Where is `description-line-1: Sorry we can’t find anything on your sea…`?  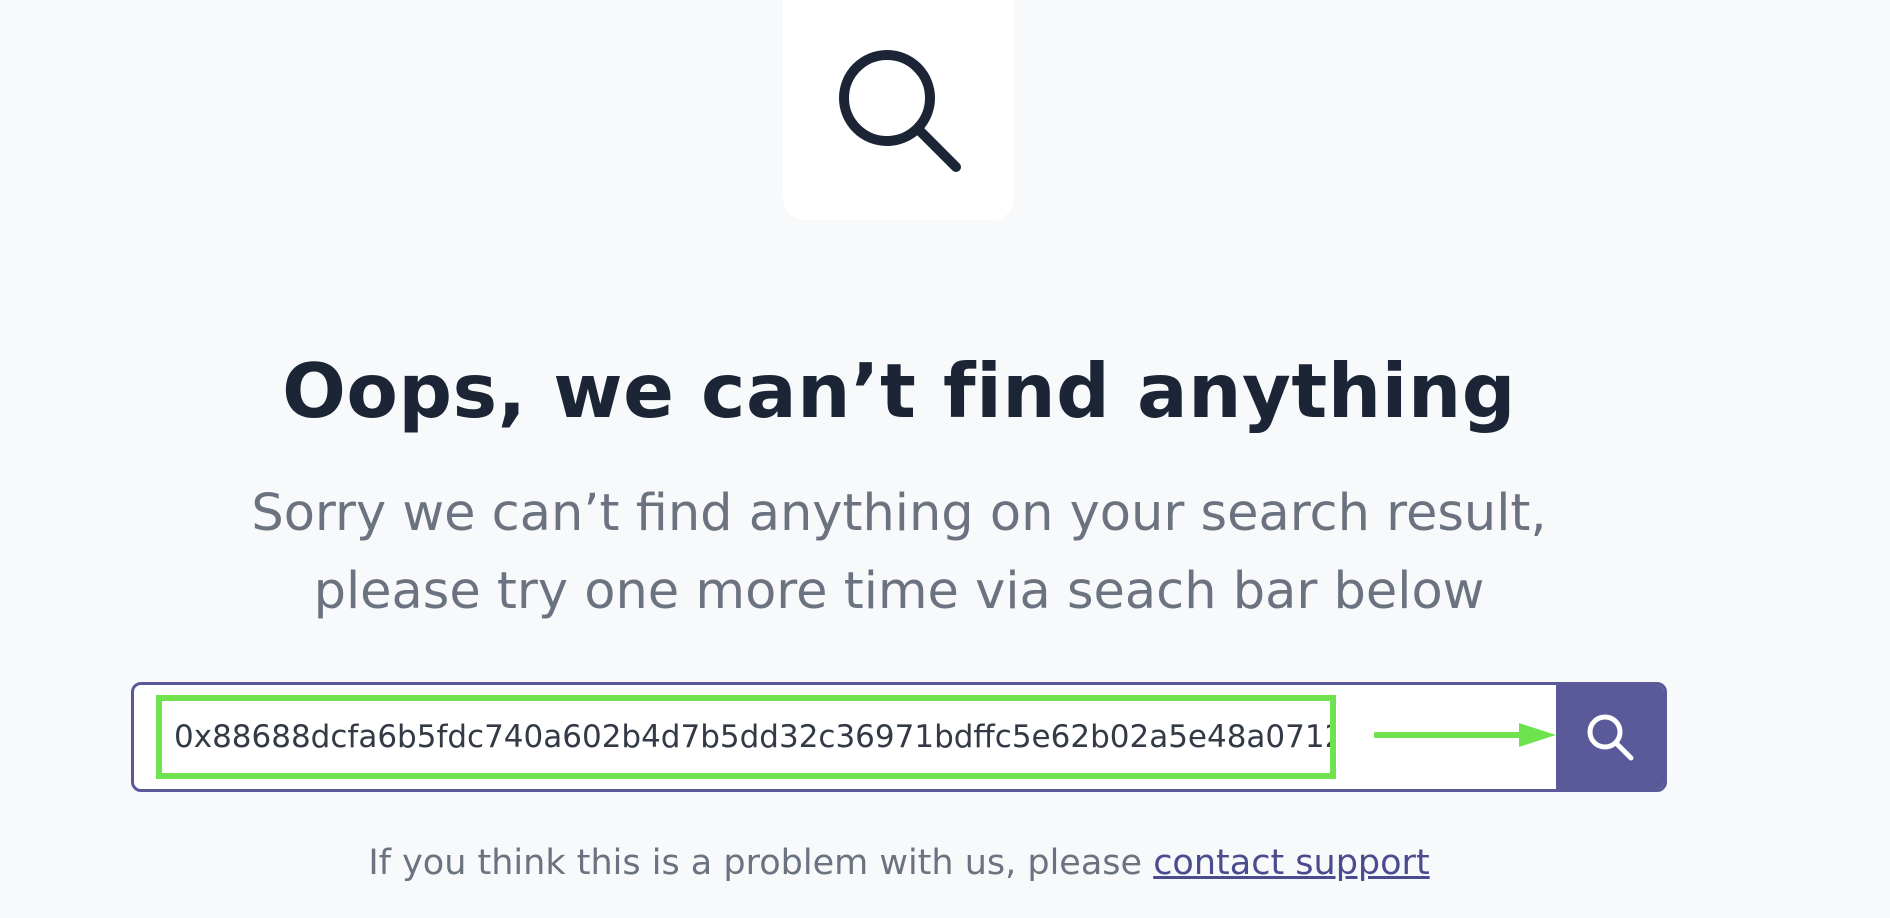 description-line-1: Sorry we can’t find anything on your sea… is located at coordinates (899, 513).